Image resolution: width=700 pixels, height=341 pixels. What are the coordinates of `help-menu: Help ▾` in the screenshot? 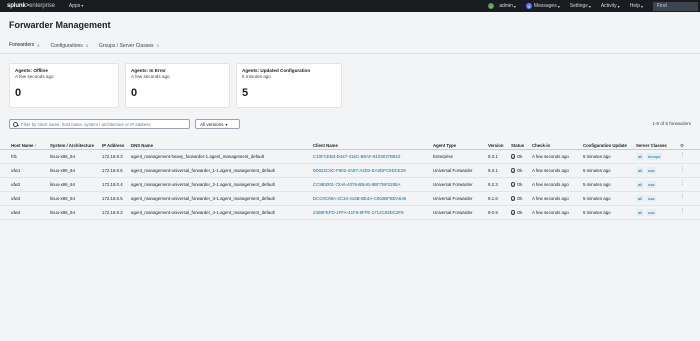 It's located at (636, 6).